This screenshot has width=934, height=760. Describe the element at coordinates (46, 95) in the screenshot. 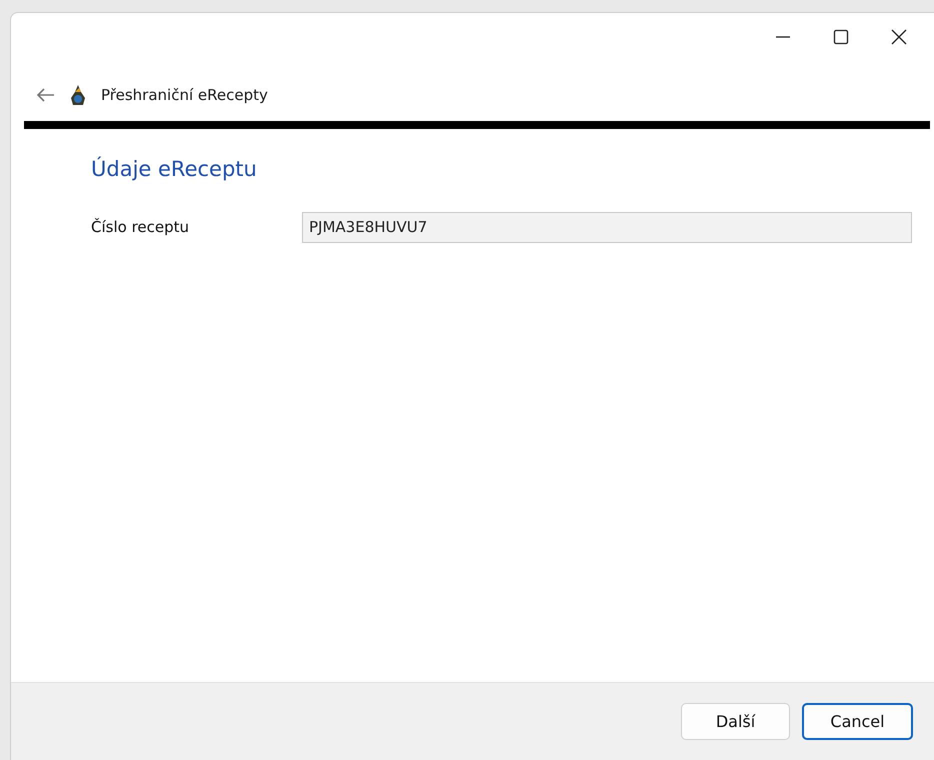

I see `back-arrow-icon` at that location.